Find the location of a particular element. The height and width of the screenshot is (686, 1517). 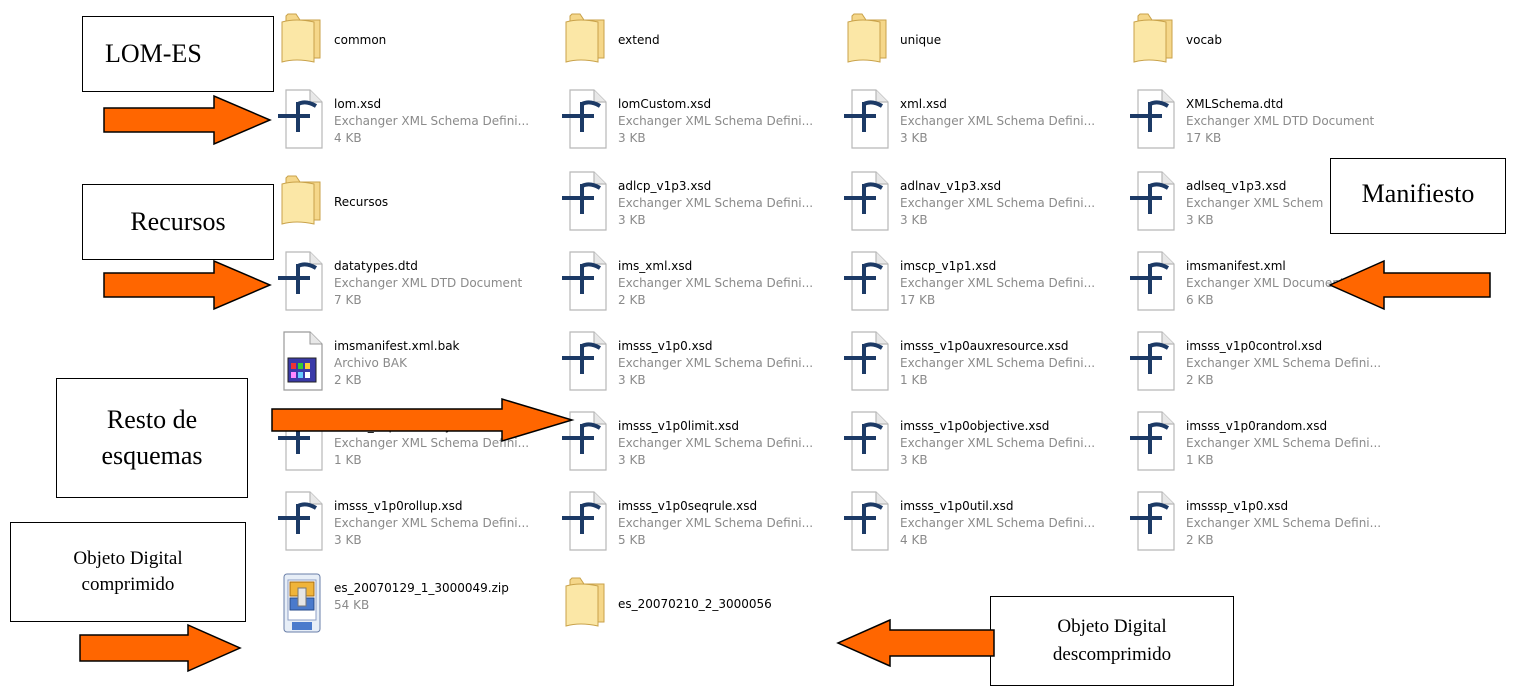

file-item: es_20070210_2_3000056 is located at coordinates (697, 607).